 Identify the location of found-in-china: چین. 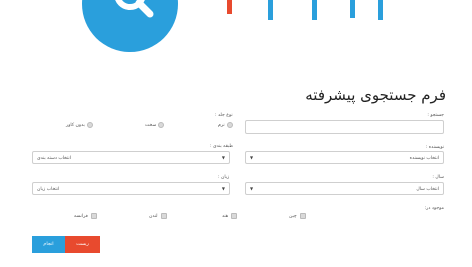
(297, 216).